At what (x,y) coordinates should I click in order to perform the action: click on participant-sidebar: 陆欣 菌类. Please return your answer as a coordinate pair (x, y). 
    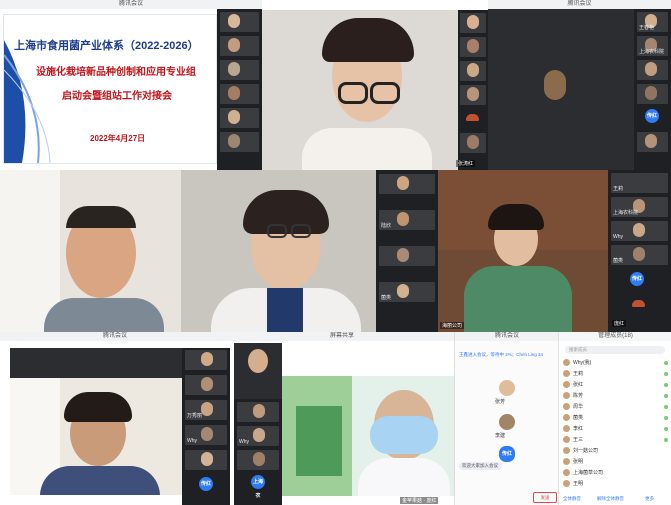
    Looking at the image, I should click on (407, 251).